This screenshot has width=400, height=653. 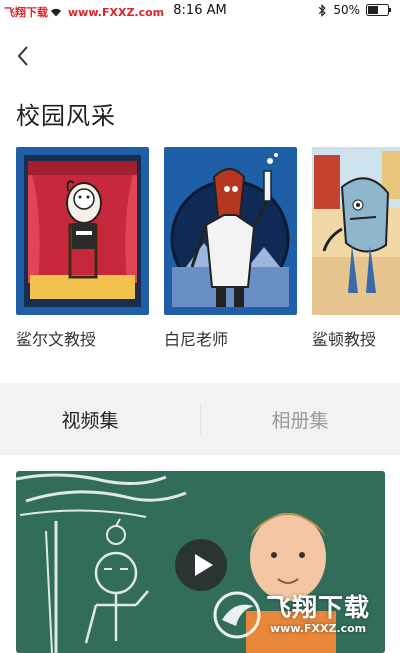 What do you see at coordinates (66, 116) in the screenshot?
I see `section-title: 校园风采` at bounding box center [66, 116].